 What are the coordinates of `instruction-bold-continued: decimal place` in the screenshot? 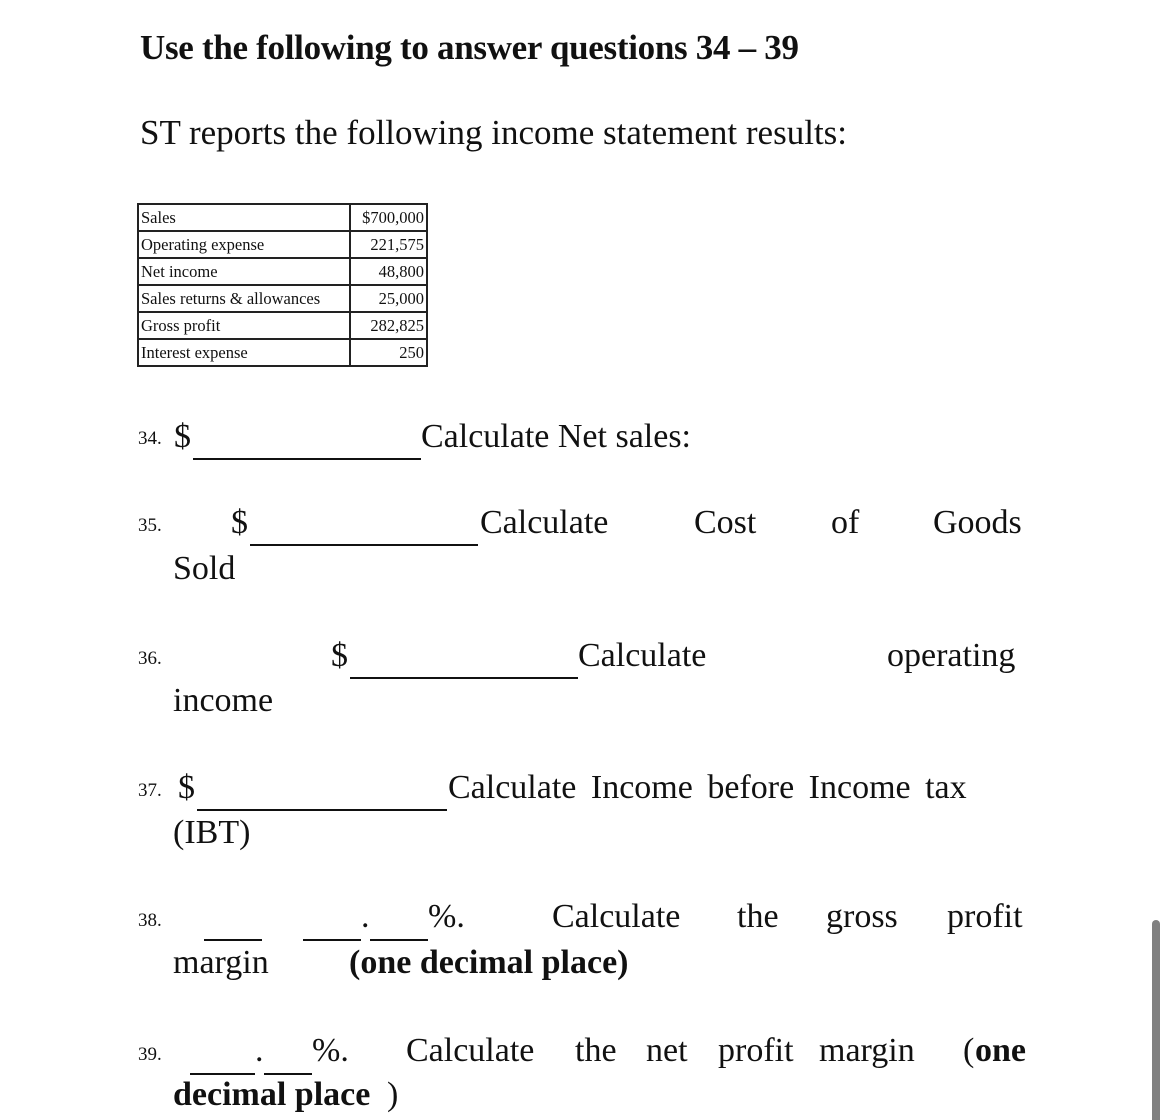 It's located at (272, 1094).